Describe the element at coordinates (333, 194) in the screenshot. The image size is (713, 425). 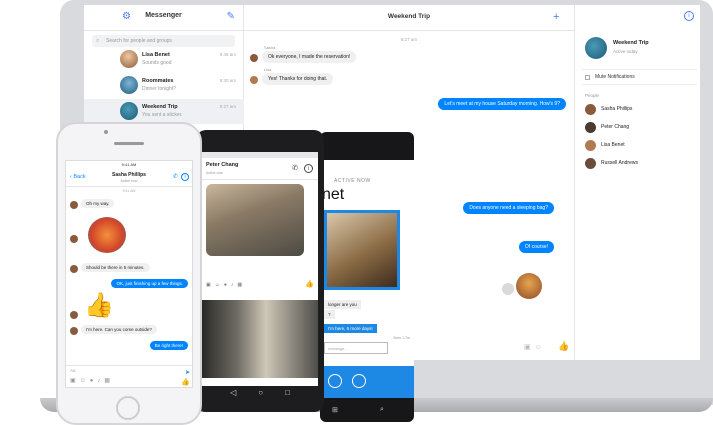
I see `contact-name: net` at that location.